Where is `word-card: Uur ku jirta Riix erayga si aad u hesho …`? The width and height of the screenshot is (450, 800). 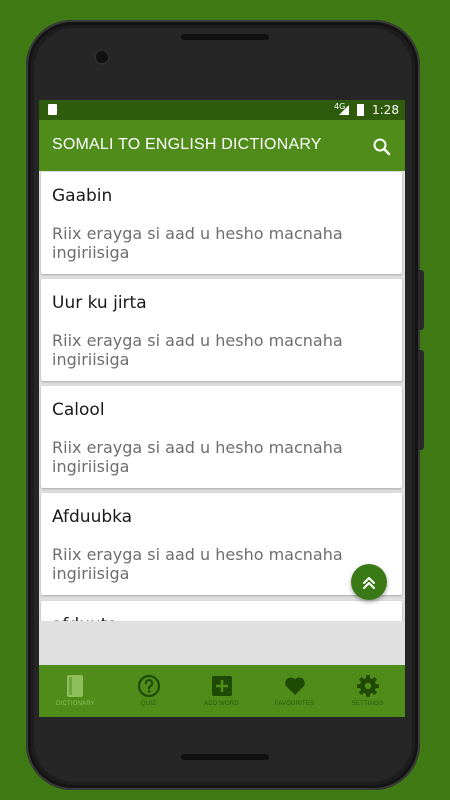 word-card: Uur ku jirta Riix erayga si aad u hesho … is located at coordinates (221, 330).